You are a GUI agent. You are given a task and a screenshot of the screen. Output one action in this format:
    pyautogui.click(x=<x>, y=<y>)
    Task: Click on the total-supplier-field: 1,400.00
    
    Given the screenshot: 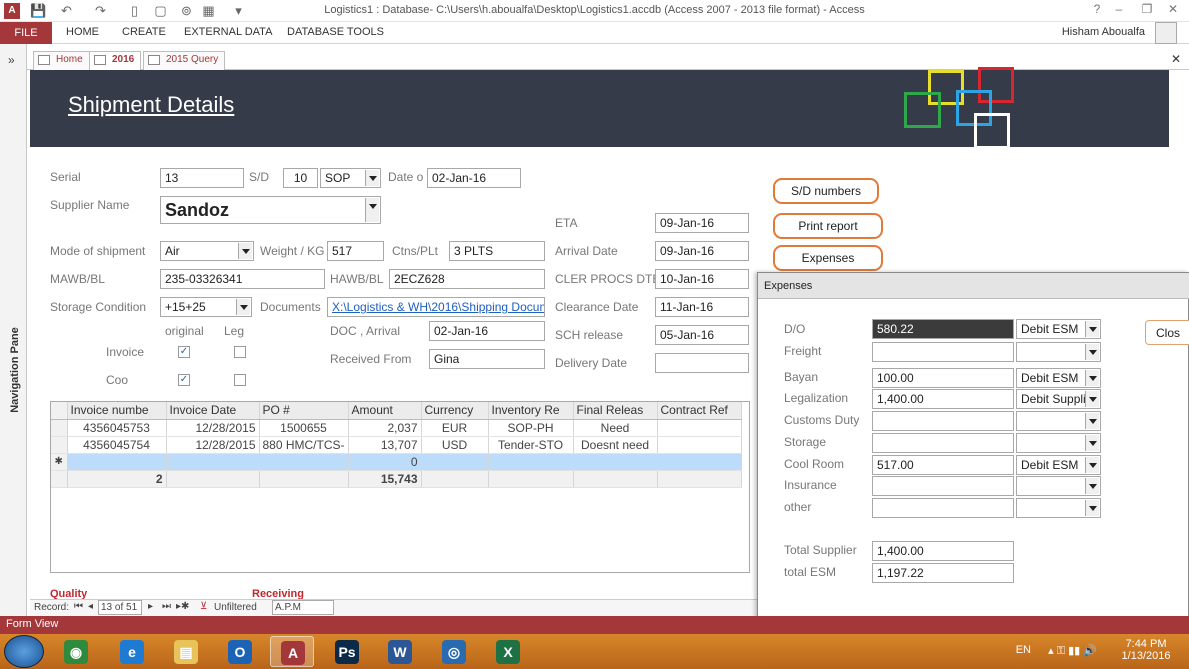 What is the action you would take?
    pyautogui.click(x=943, y=551)
    